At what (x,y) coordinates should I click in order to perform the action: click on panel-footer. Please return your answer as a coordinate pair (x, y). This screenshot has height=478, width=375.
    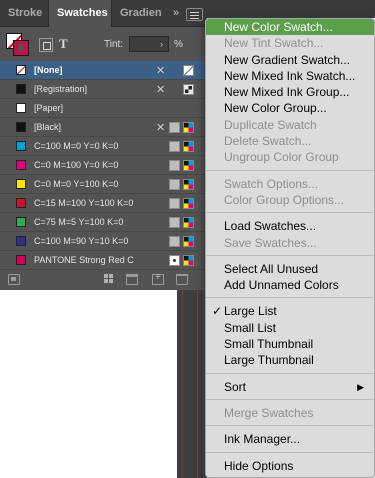
    Looking at the image, I should click on (103, 280).